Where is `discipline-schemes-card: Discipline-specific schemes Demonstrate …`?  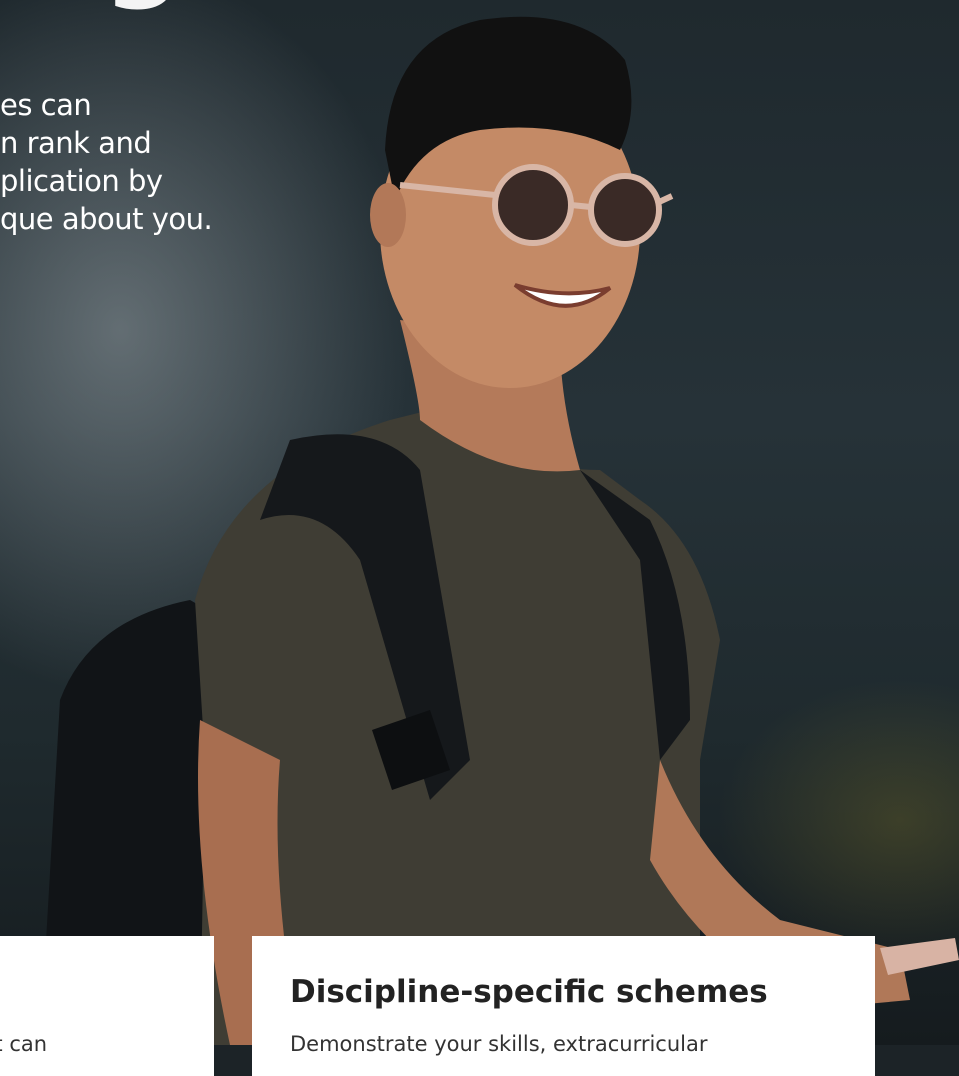
discipline-schemes-card: Discipline-specific schemes Demonstrate … is located at coordinates (563, 1006).